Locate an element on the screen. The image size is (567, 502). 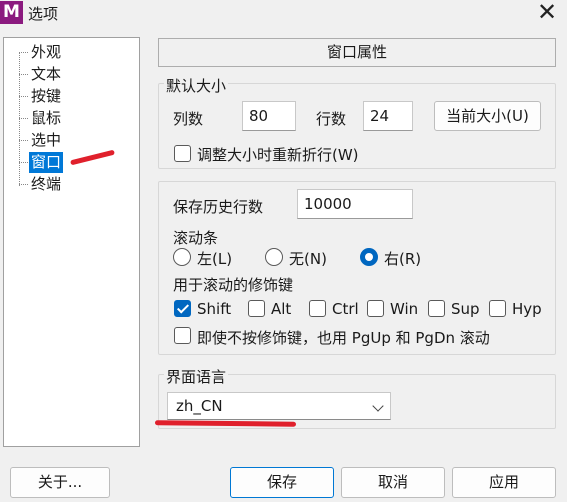
modifier-hyp-checkbox is located at coordinates (497, 308).